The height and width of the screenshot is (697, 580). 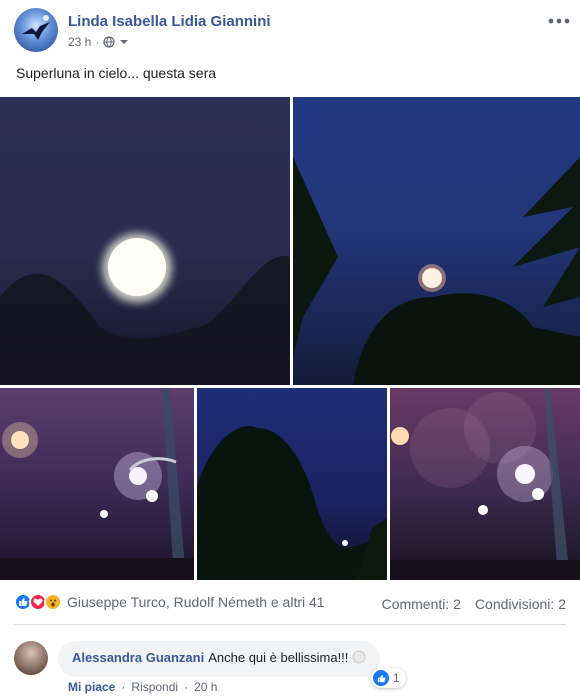 What do you see at coordinates (109, 42) in the screenshot?
I see `globe-icon` at bounding box center [109, 42].